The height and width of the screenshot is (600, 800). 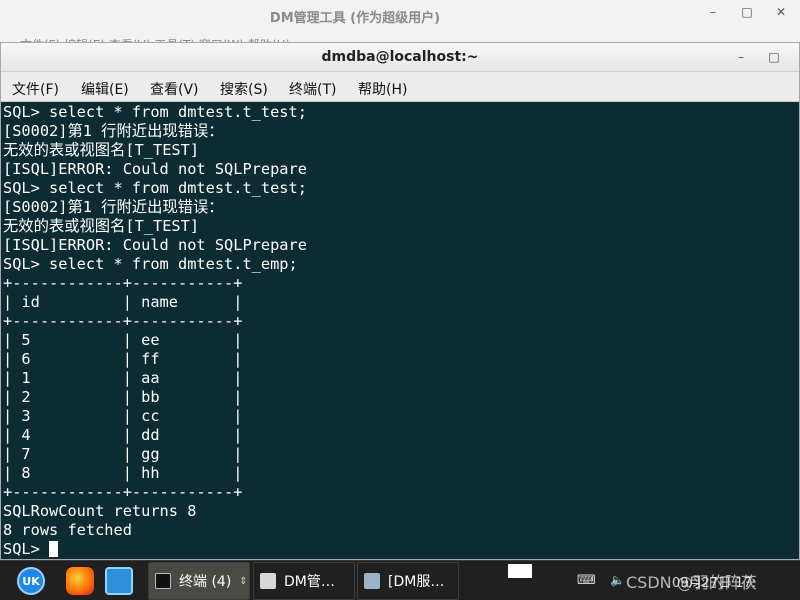 I want to click on tray-white-indicator, so click(x=520, y=571).